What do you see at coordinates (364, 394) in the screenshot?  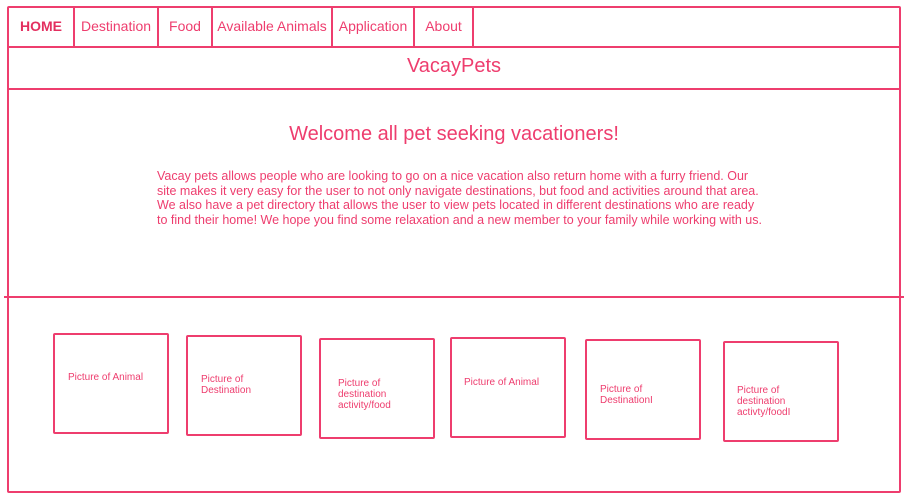 I see `card-label: Picture of destination activity/food` at bounding box center [364, 394].